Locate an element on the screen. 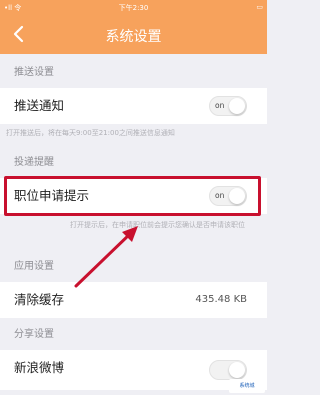 Image resolution: width=320 pixels, height=395 pixels. push-hint: 打开推送后，将在每天9:00至21:00之间推送信息通知 is located at coordinates (90, 133).